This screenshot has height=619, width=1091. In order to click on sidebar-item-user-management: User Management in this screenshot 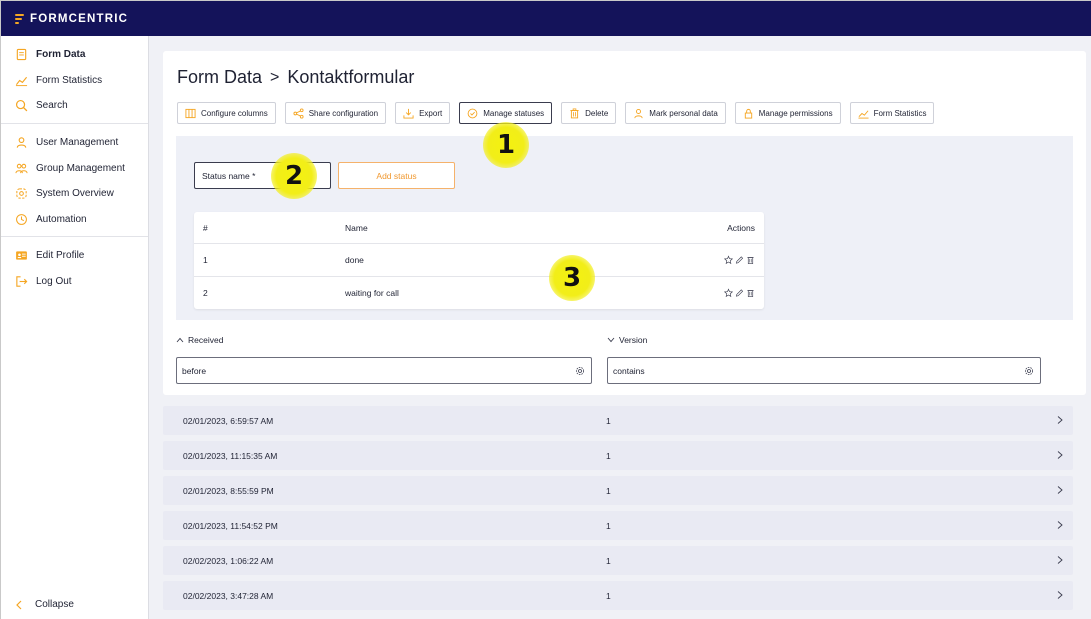, I will do `click(74, 143)`.